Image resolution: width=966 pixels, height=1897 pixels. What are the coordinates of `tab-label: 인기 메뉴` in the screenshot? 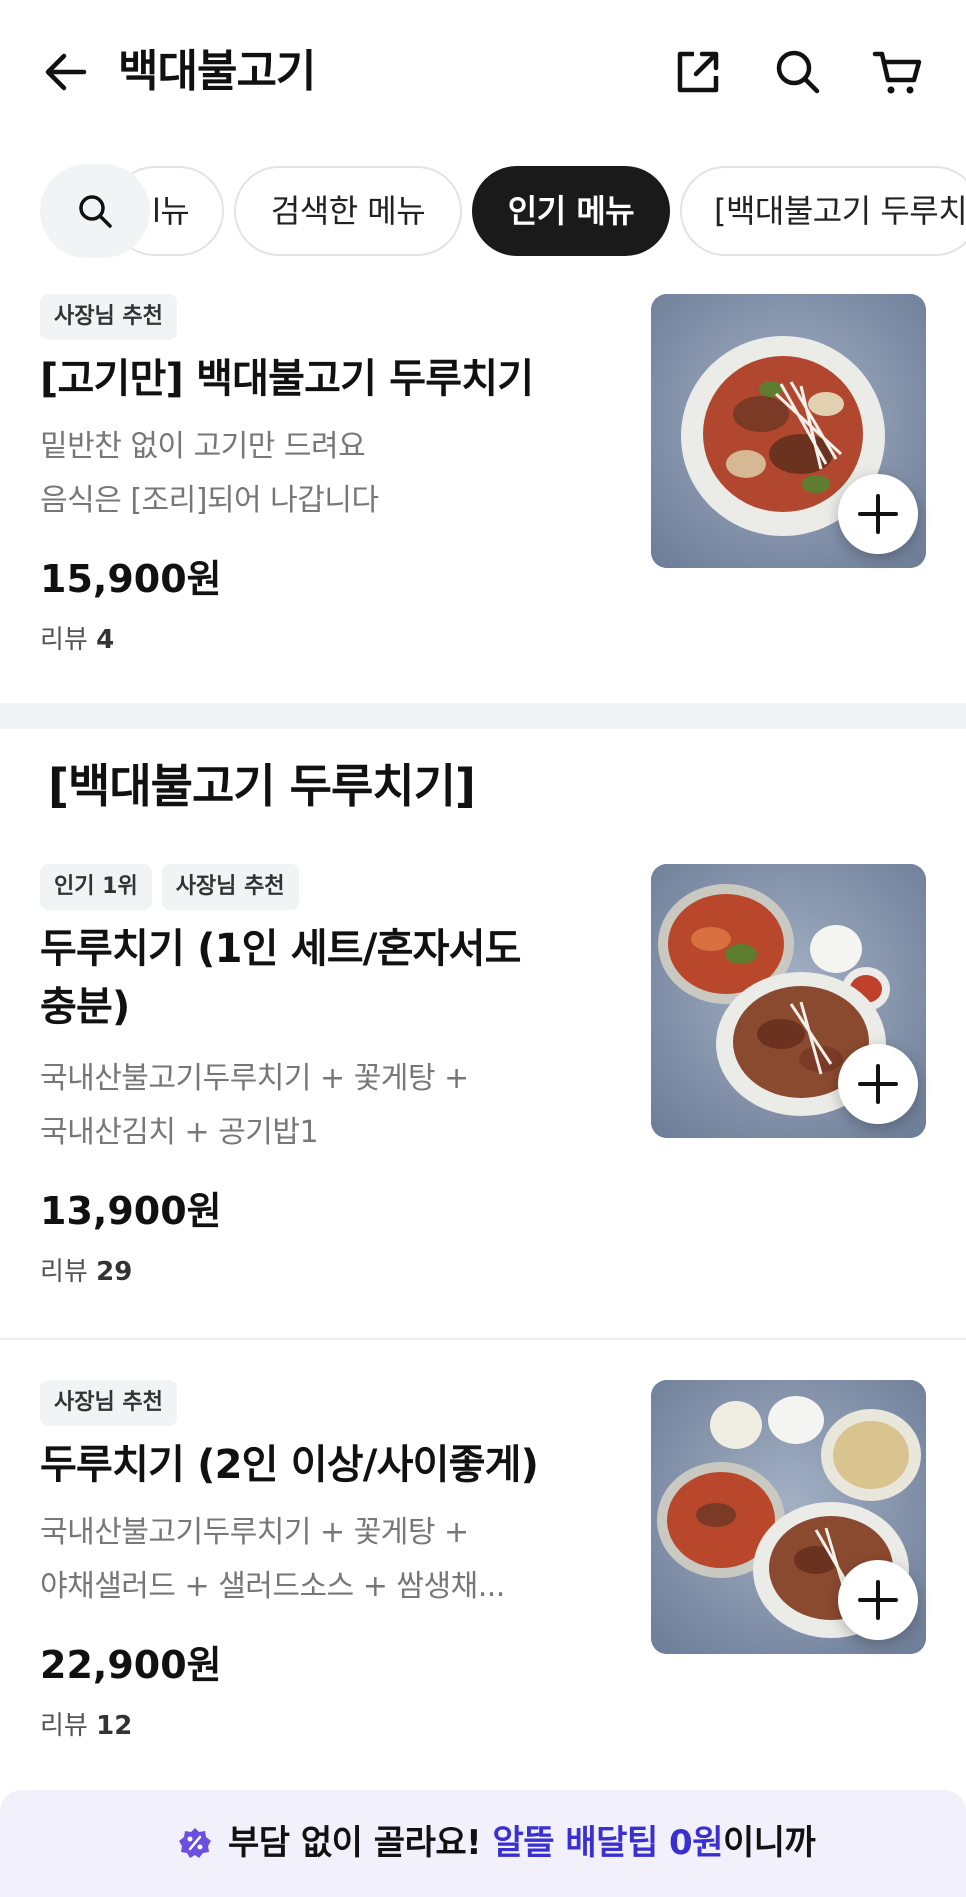 It's located at (571, 211).